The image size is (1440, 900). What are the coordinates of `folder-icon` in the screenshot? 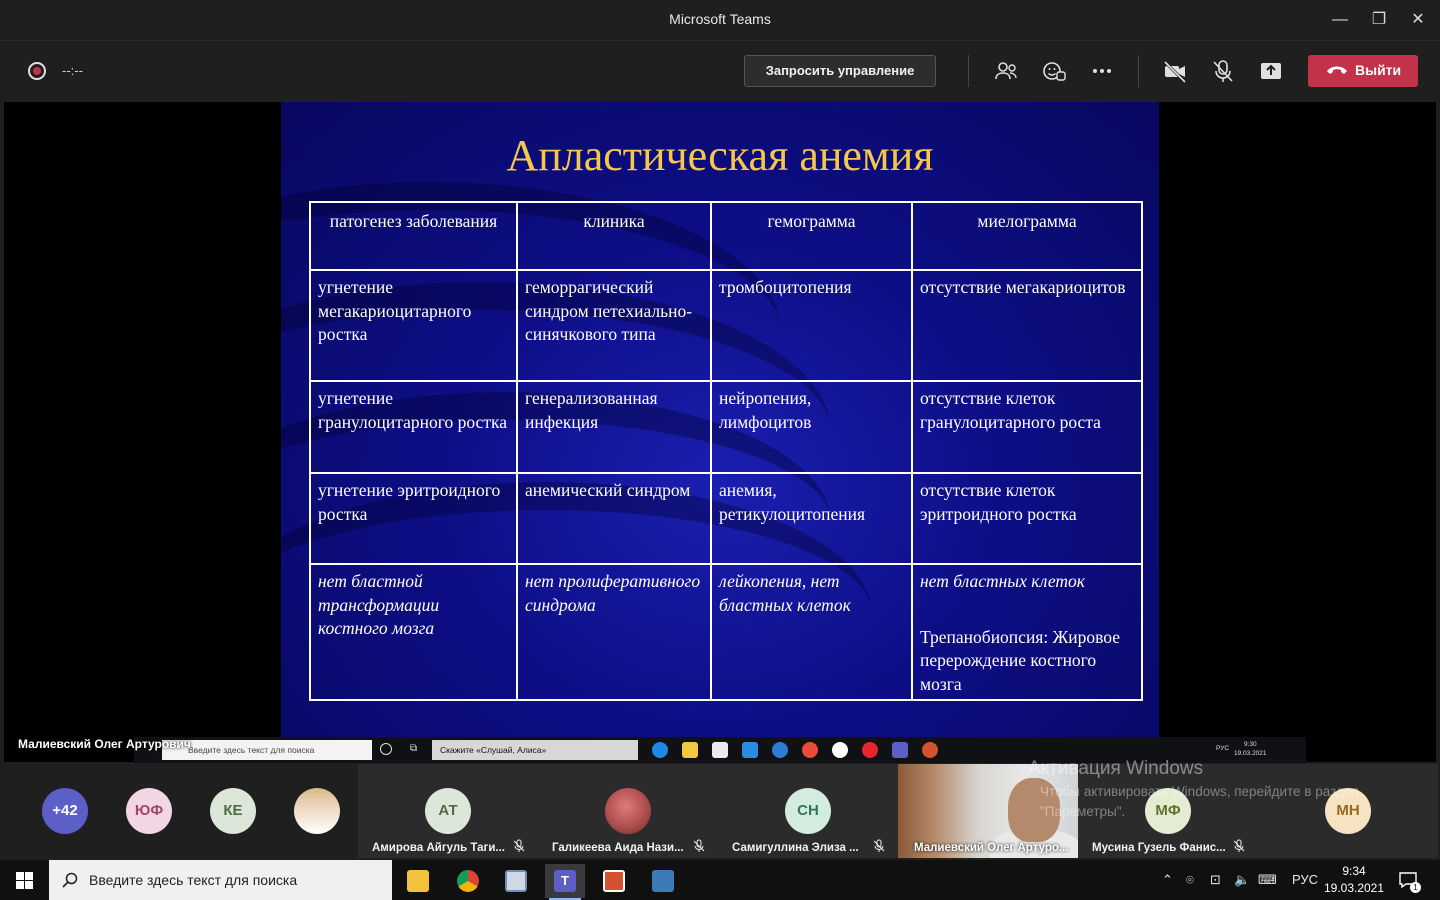 It's located at (418, 881).